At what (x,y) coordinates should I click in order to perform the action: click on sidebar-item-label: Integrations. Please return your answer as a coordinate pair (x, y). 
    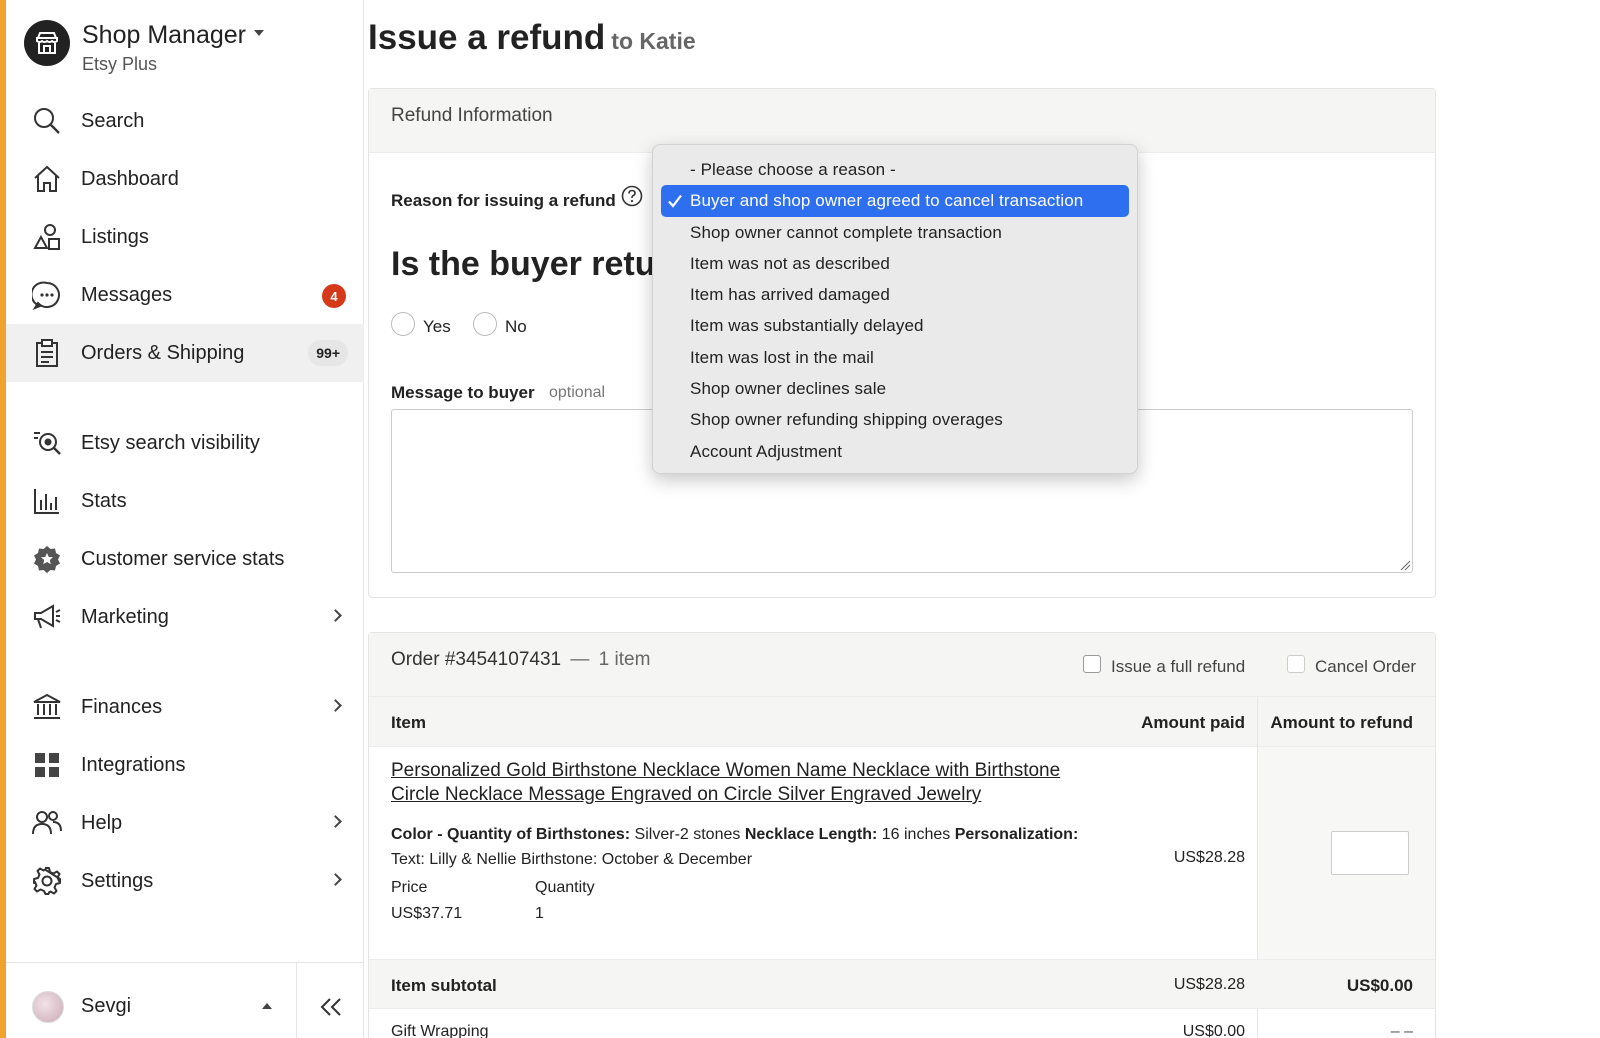
    Looking at the image, I should click on (133, 764).